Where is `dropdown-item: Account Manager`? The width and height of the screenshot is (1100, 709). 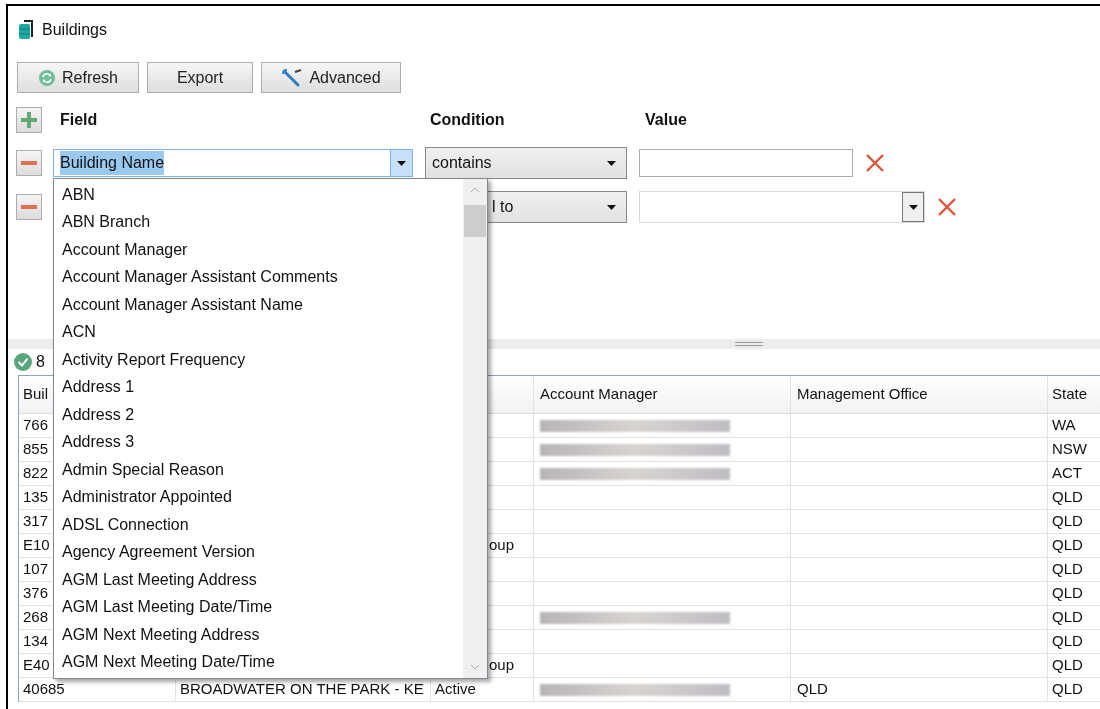 dropdown-item: Account Manager is located at coordinates (258, 250).